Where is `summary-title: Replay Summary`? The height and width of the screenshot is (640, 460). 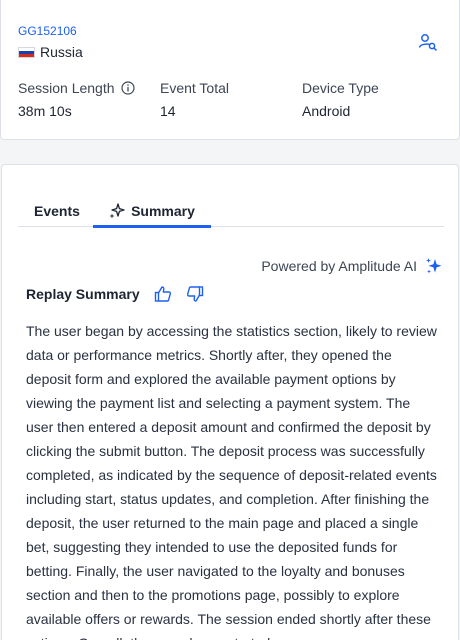 summary-title: Replay Summary is located at coordinates (83, 294).